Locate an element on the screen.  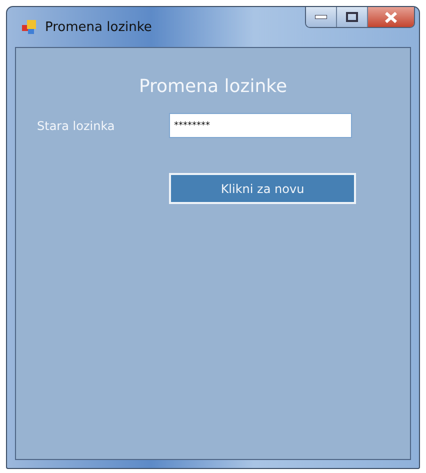
minimize-button is located at coordinates (321, 17).